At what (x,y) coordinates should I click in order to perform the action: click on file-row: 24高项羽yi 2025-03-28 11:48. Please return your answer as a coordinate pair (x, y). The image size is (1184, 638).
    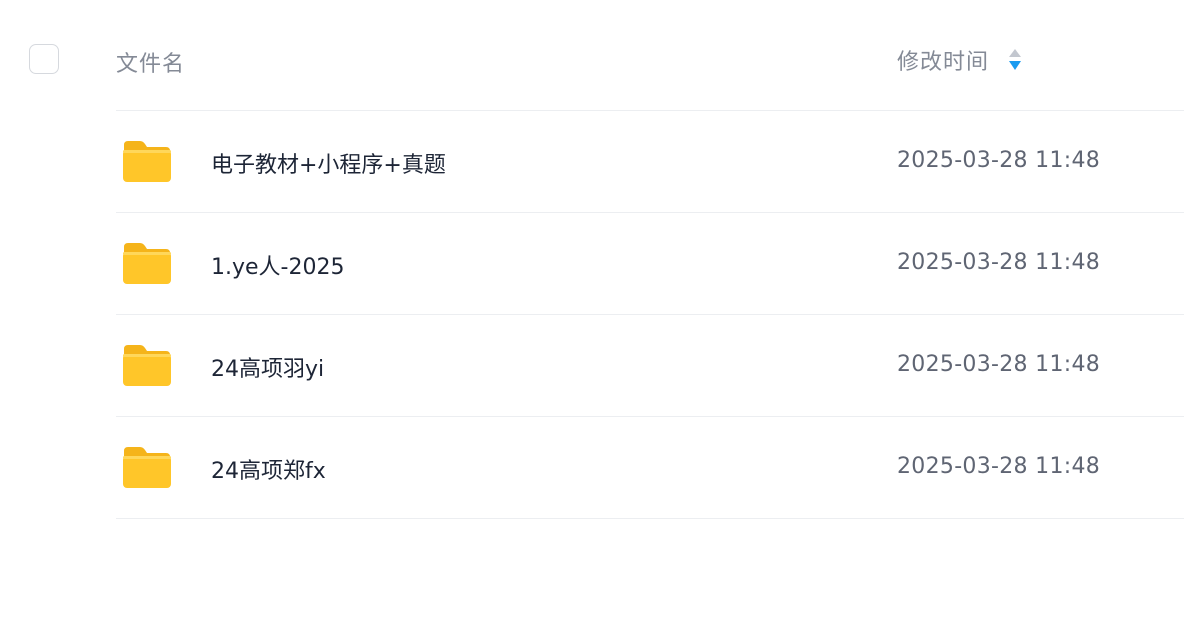
    Looking at the image, I should click on (650, 366).